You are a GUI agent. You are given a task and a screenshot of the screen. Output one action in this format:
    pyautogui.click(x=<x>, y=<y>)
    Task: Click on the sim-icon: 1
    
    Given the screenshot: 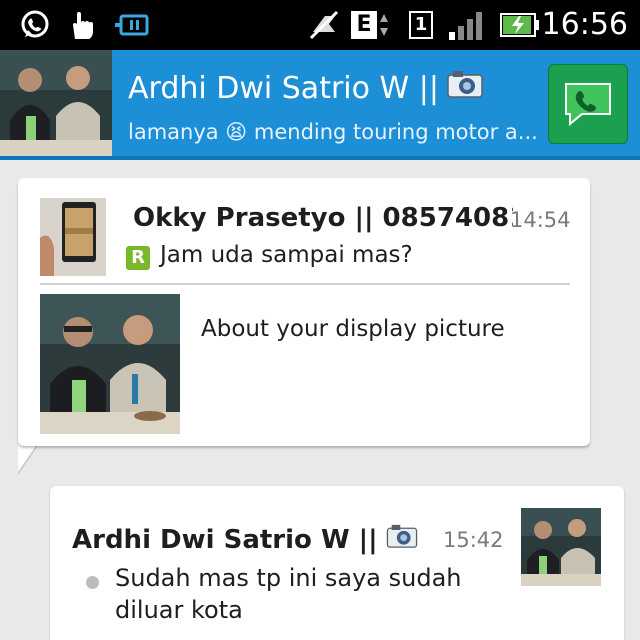 What is the action you would take?
    pyautogui.click(x=421, y=25)
    